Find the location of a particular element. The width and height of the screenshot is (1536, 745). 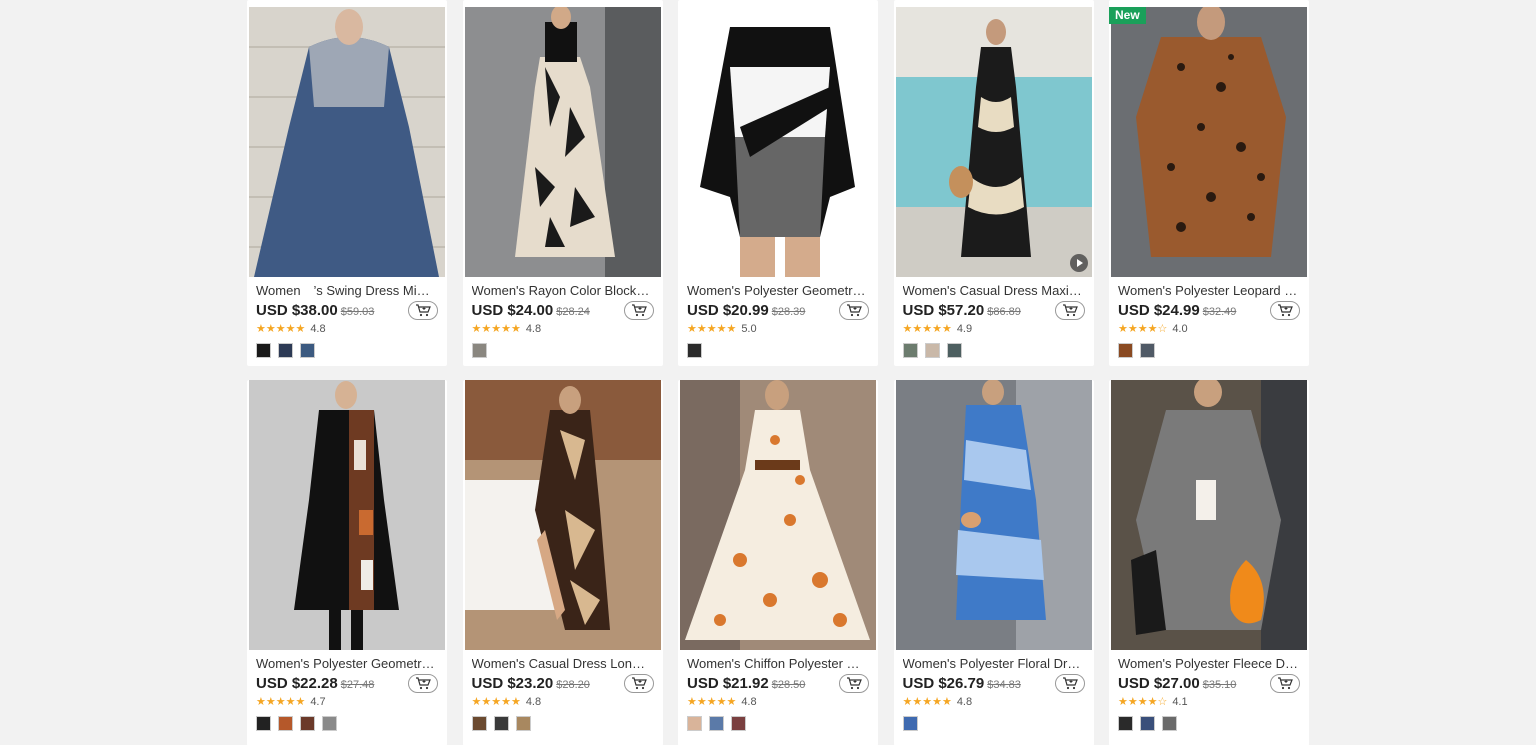

original-price: $27.48 is located at coordinates (357, 685).